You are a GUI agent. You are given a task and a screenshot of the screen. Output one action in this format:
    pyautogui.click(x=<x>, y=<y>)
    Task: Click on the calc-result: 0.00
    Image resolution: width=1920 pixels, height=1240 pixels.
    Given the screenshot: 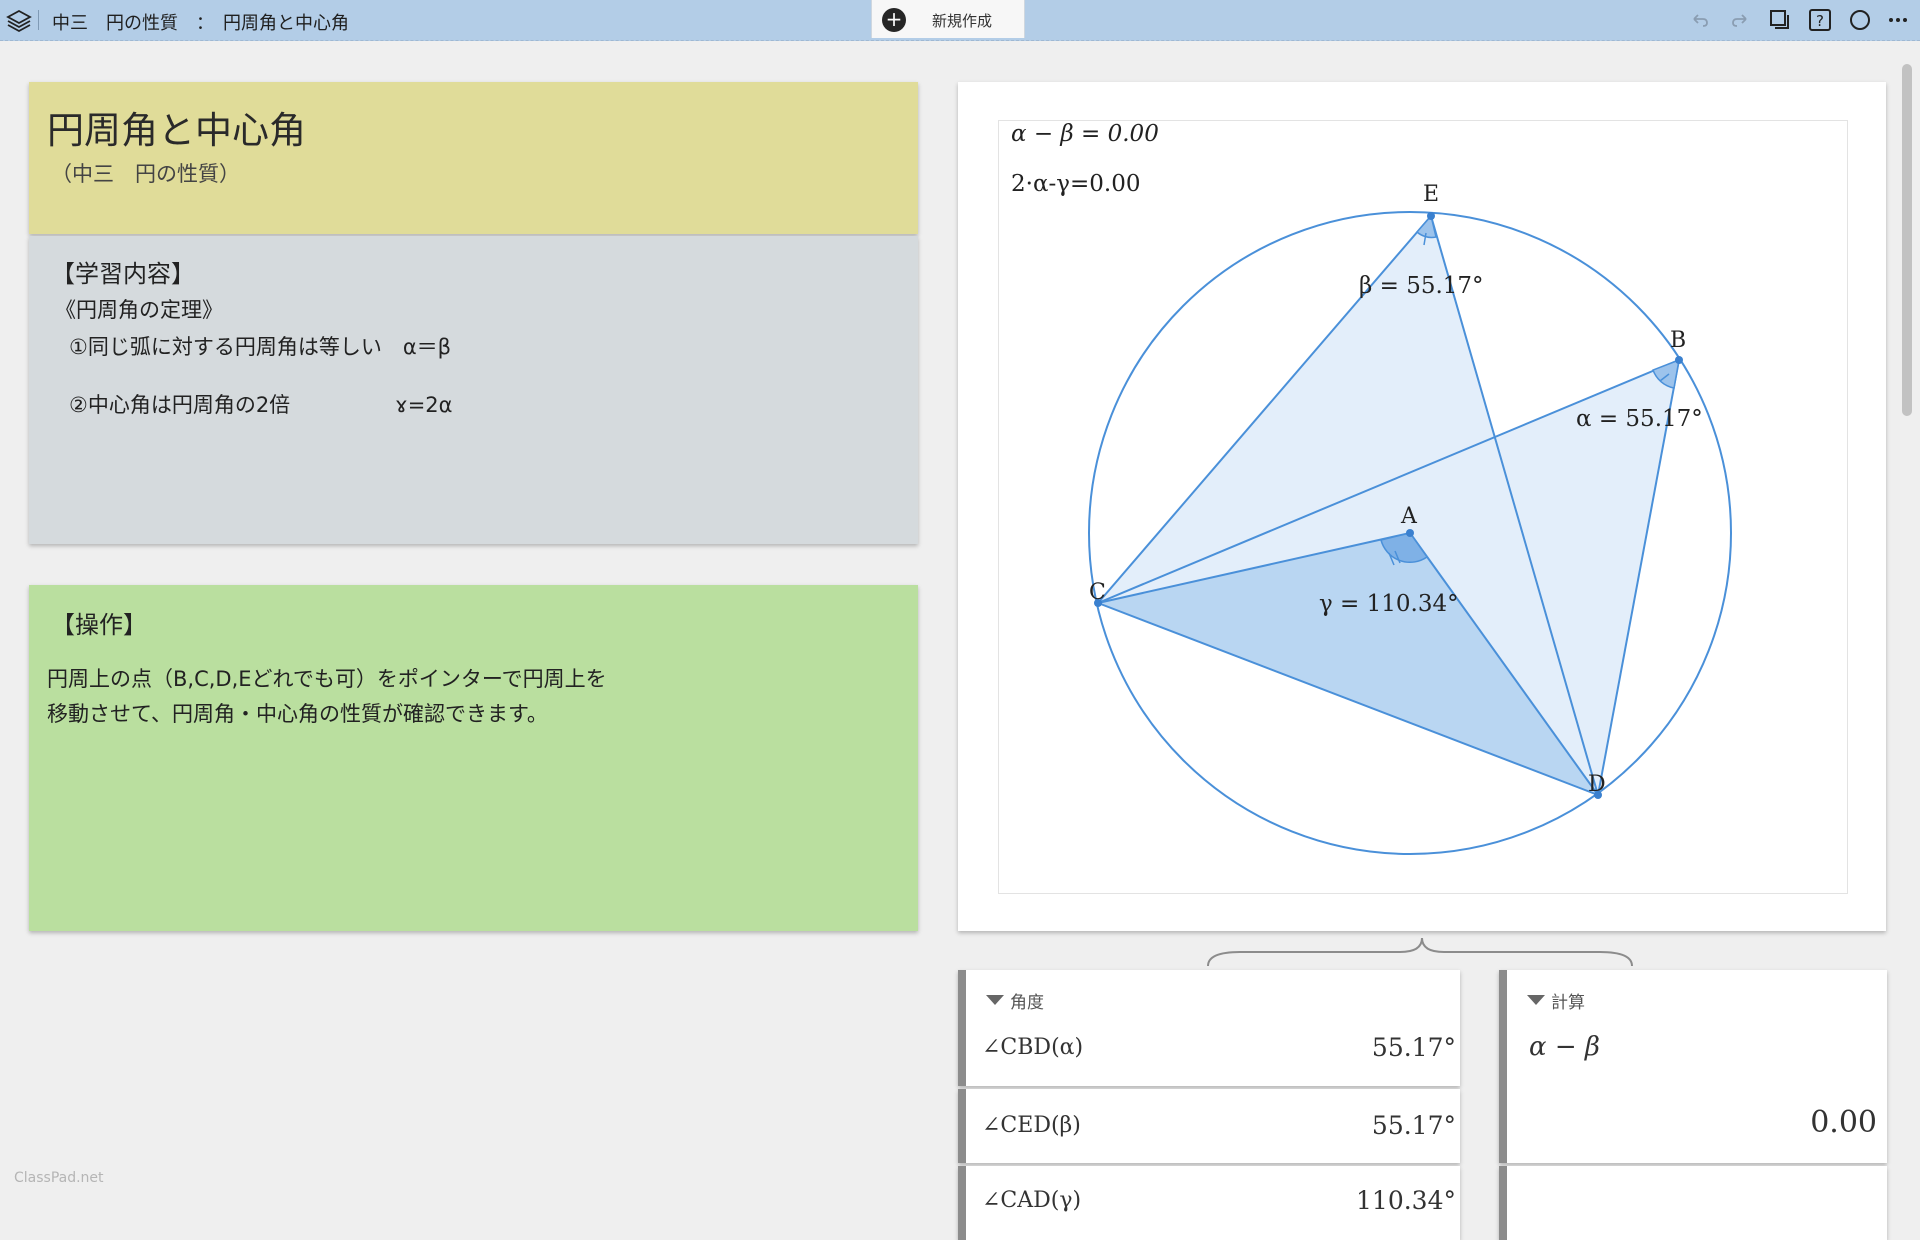 What is the action you would take?
    pyautogui.click(x=1843, y=1122)
    